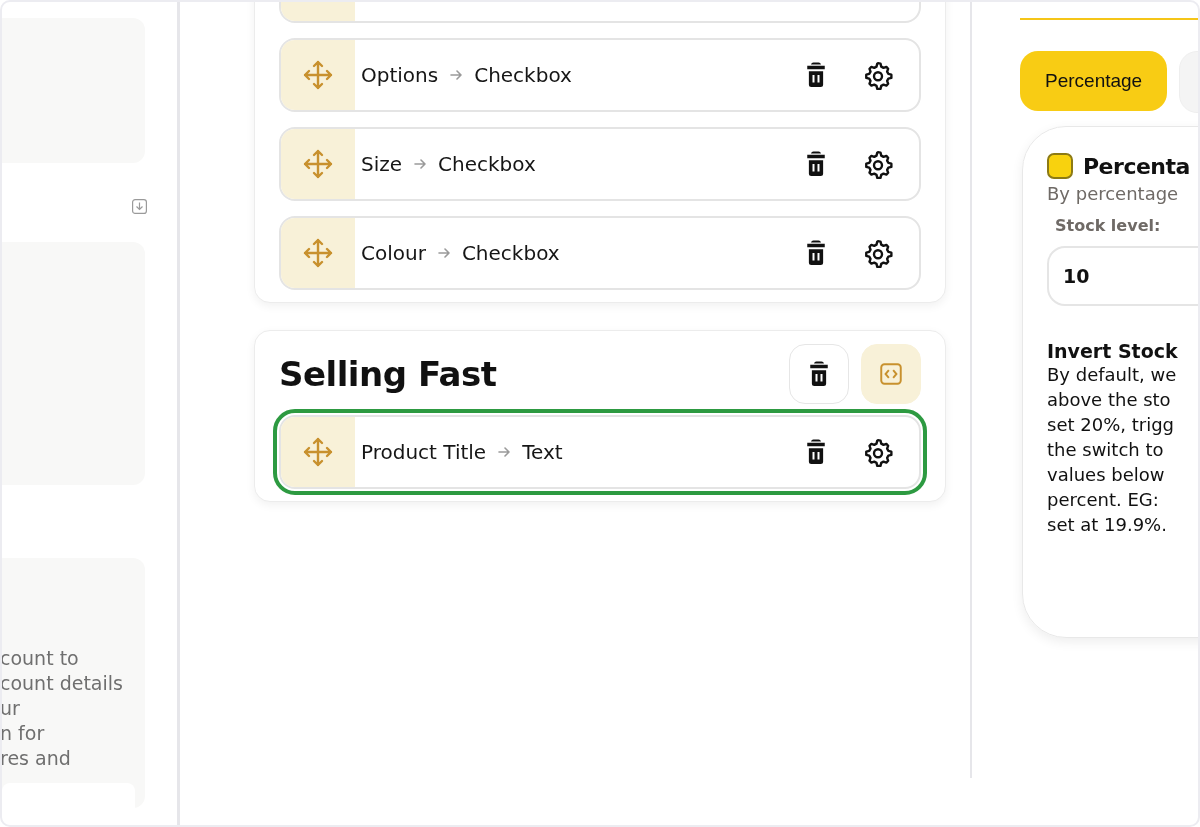 Image resolution: width=1200 pixels, height=827 pixels. What do you see at coordinates (1106, 475) in the screenshot?
I see `paragraph-line: values below` at bounding box center [1106, 475].